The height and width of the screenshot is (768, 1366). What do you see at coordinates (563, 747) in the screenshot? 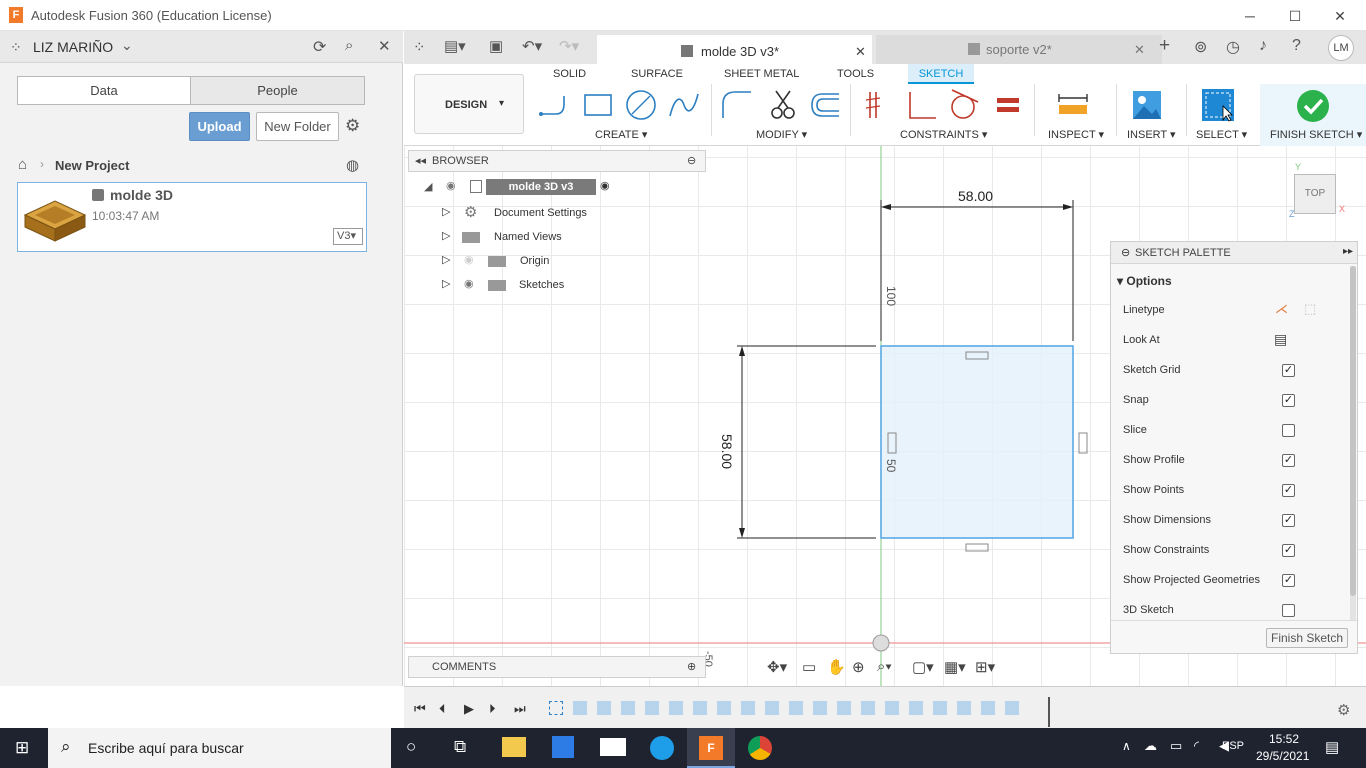
I see `store-icon` at bounding box center [563, 747].